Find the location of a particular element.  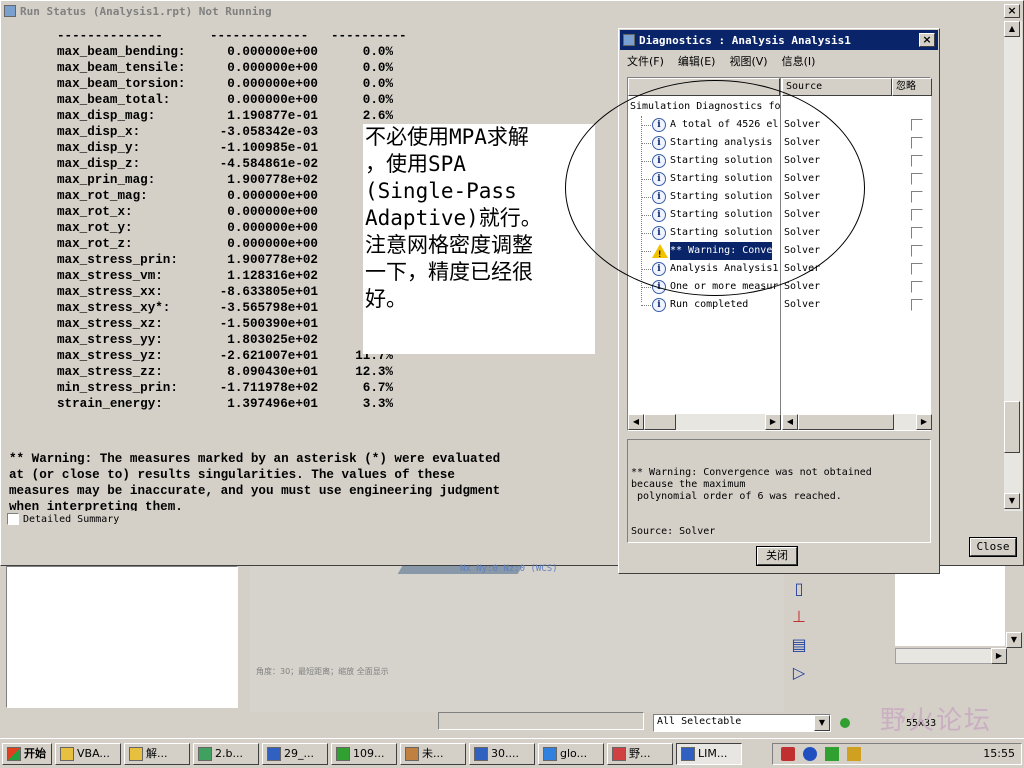

volume-icon is located at coordinates (854, 754).